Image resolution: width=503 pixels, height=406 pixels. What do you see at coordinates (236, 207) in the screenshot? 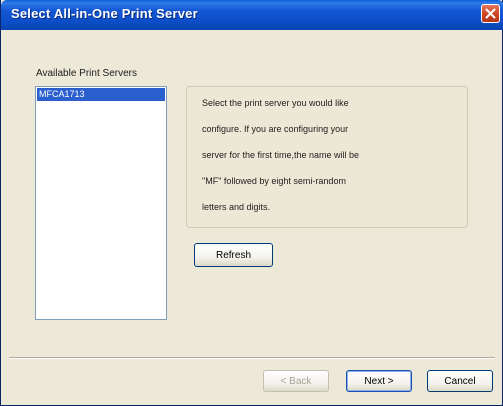
I see `info-text-line: letters and digits.` at bounding box center [236, 207].